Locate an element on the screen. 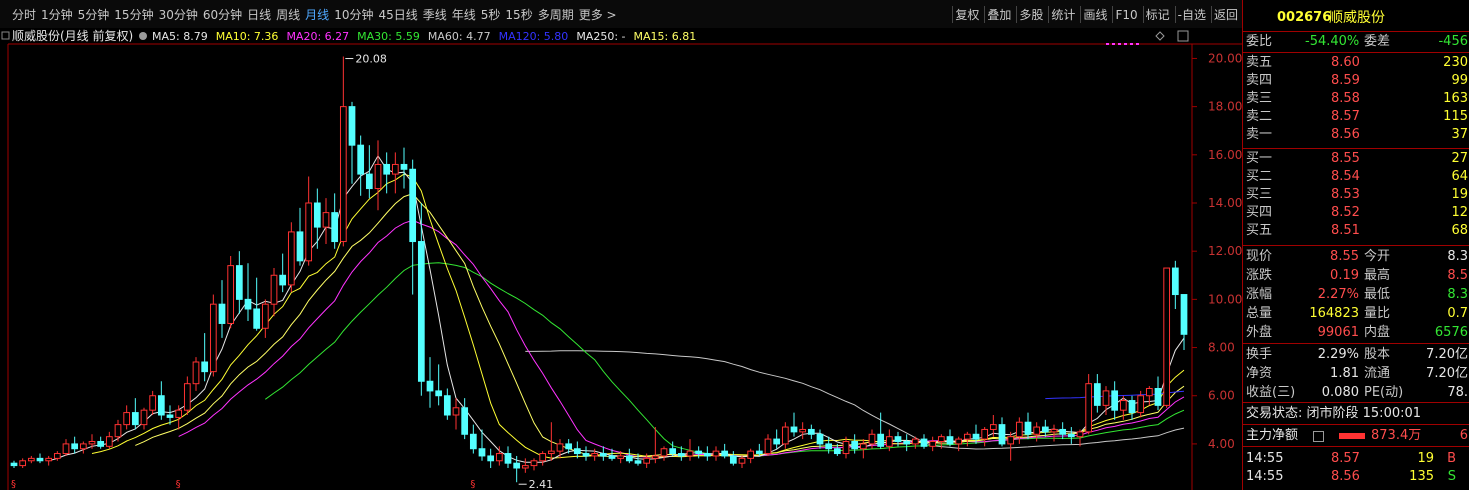 The image size is (1469, 490). fund-value: 7.20亿 is located at coordinates (1447, 373).